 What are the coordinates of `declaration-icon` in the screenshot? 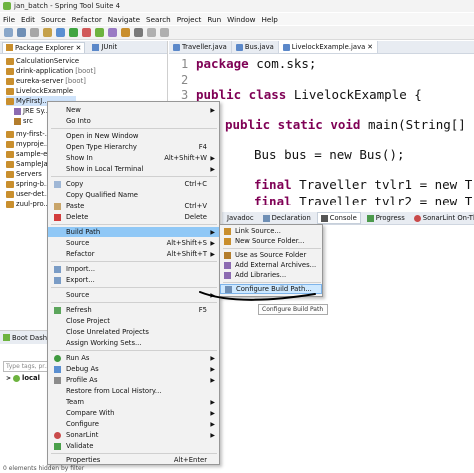 It's located at (266, 218).